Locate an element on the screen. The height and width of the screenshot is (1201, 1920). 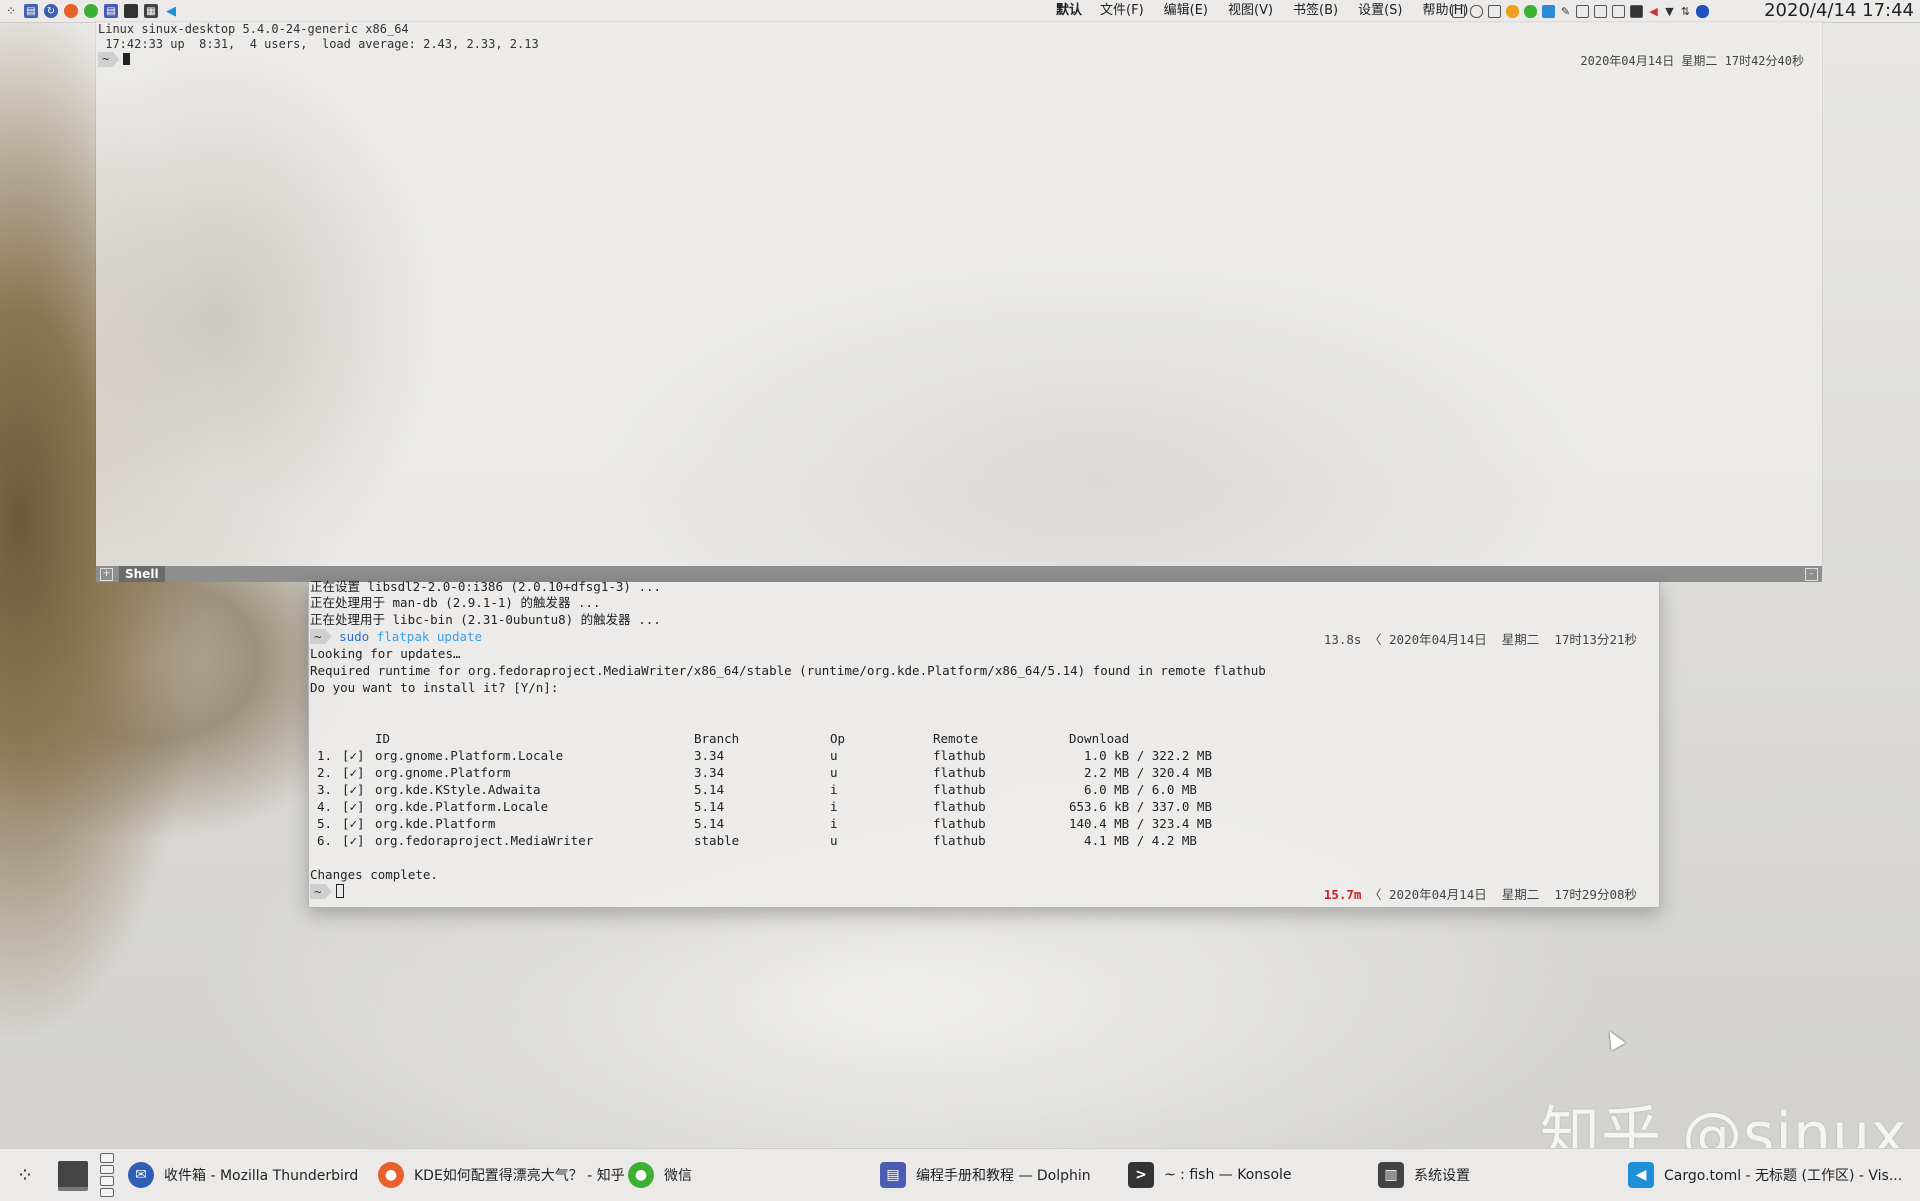
menu-bookmarks: 书签(B) is located at coordinates (1315, 11).